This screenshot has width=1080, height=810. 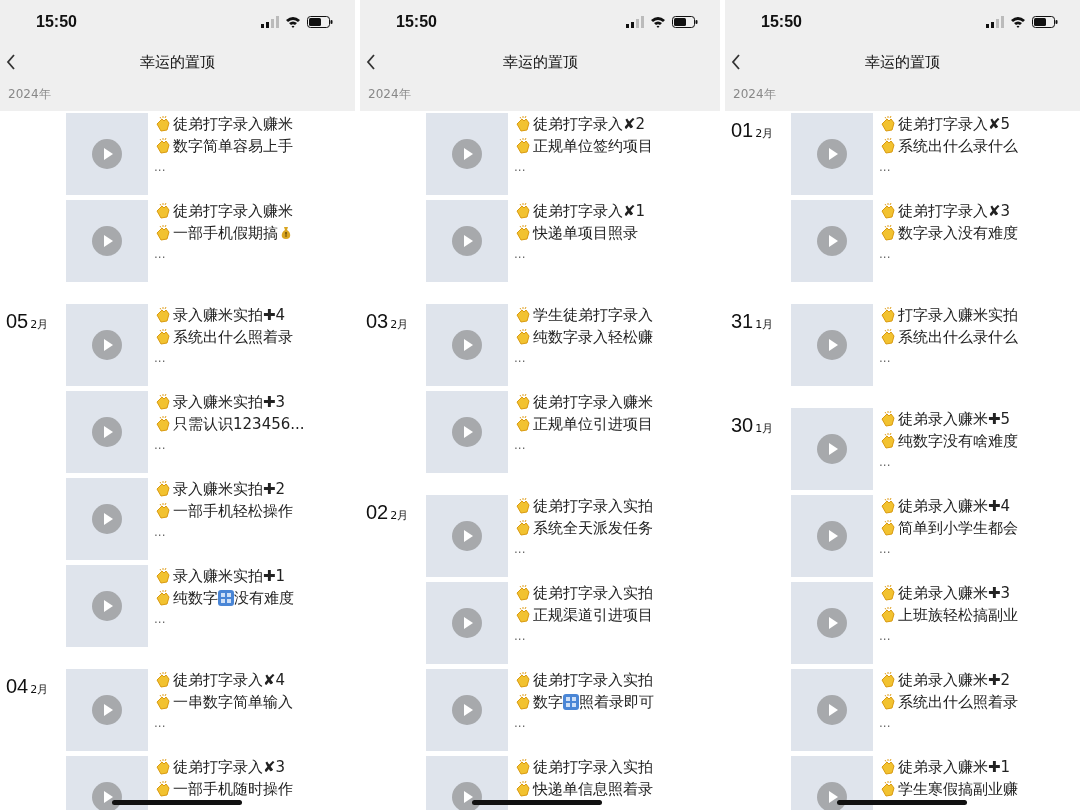 I want to click on post-text: 徒弟打字录入✘2, so click(x=589, y=124).